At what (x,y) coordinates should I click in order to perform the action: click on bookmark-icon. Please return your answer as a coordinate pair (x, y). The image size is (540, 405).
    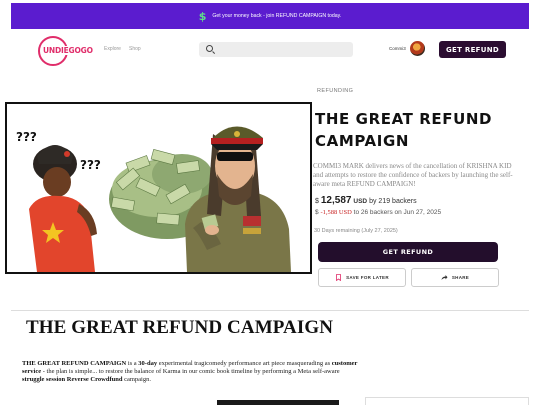
    Looking at the image, I should click on (338, 277).